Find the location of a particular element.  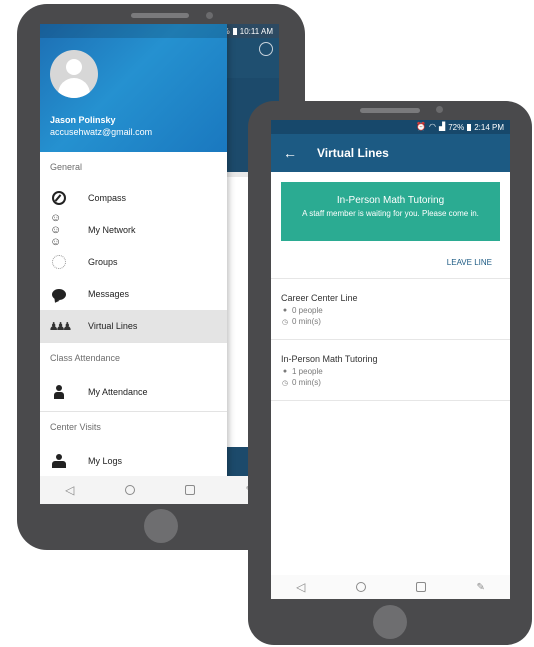

menu-item-messages: Messages is located at coordinates (133, 294).